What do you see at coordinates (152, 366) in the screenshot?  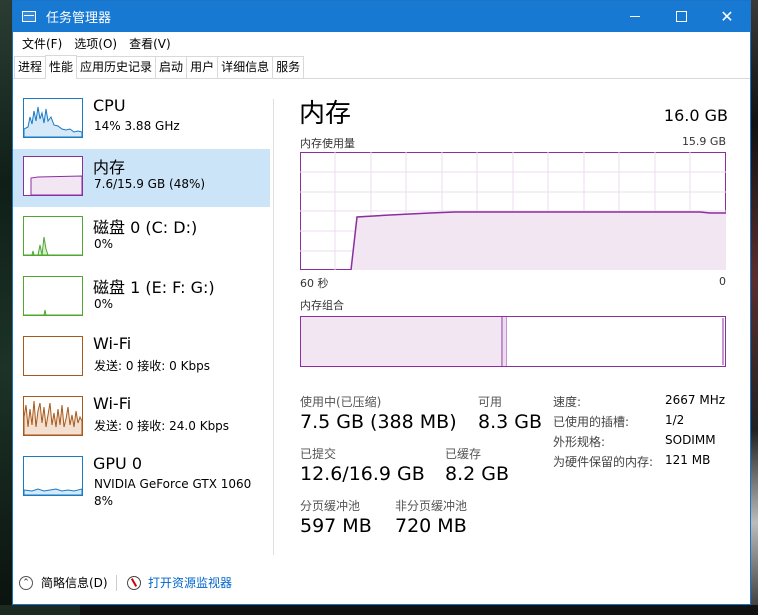 I see `resource-detail: 发送: 0 接收: 0 Kbps` at bounding box center [152, 366].